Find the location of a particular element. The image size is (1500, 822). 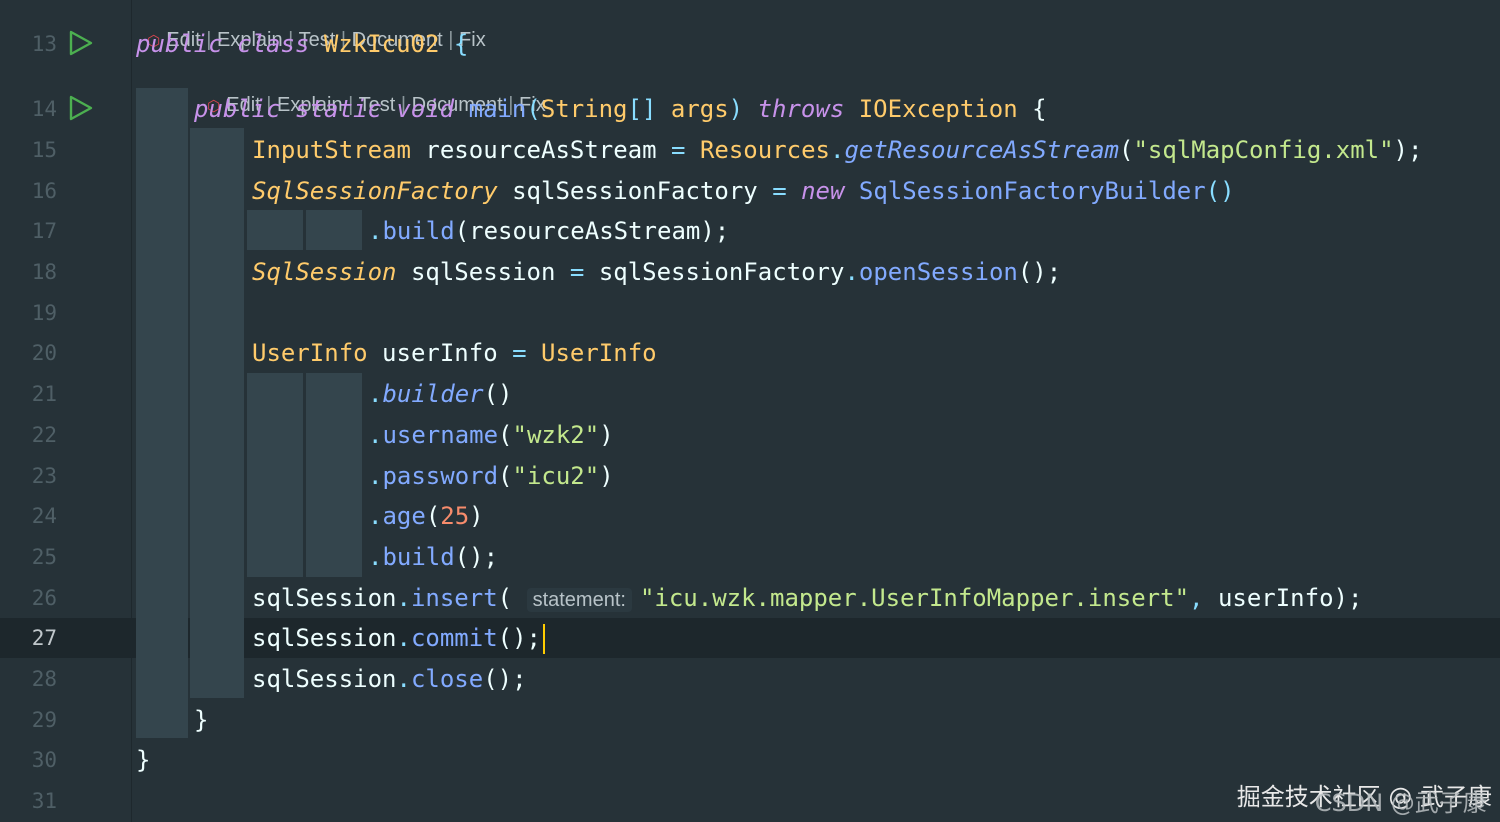

code-lens-class: ⬡ Edit | Explain | Test | Document | Fix is located at coordinates (311, 25).